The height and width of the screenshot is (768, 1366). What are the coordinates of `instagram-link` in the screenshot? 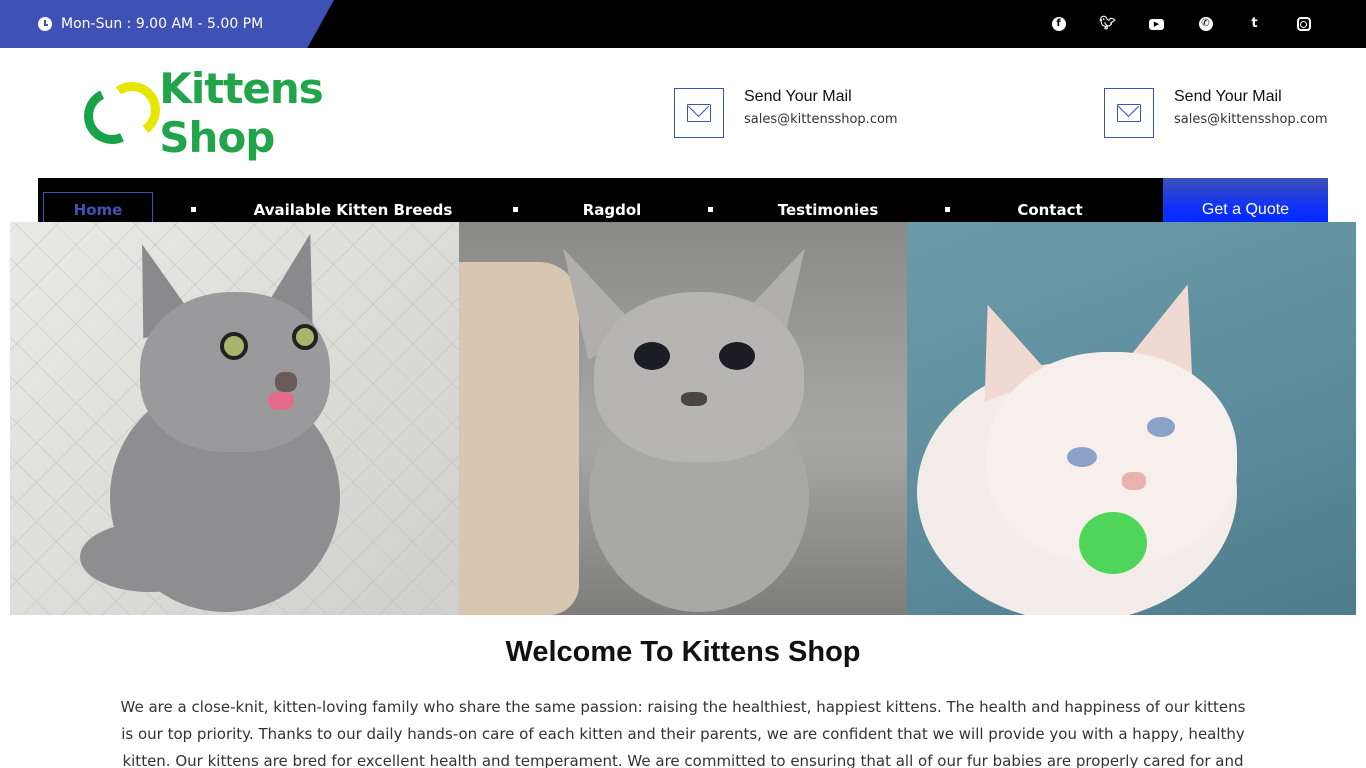 It's located at (1303, 24).